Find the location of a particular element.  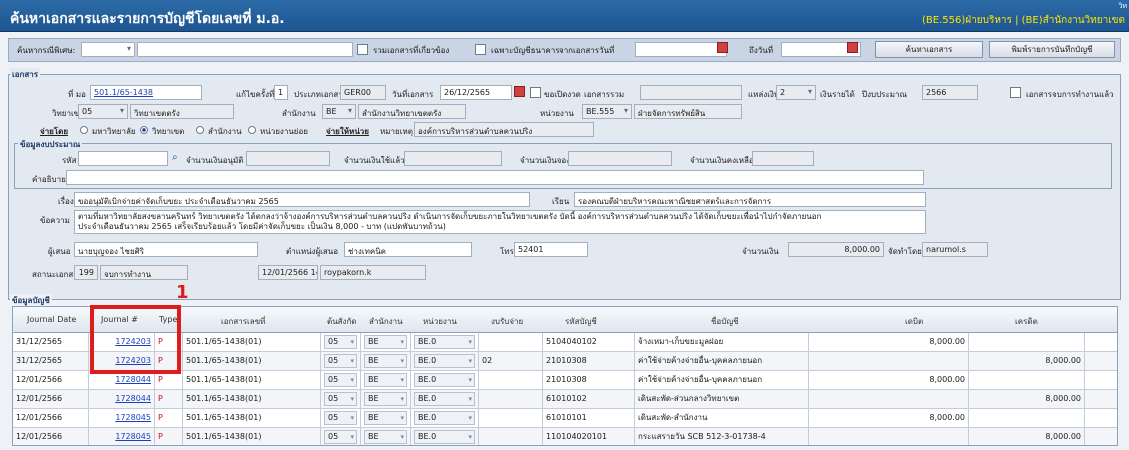

description-field is located at coordinates (495, 177).